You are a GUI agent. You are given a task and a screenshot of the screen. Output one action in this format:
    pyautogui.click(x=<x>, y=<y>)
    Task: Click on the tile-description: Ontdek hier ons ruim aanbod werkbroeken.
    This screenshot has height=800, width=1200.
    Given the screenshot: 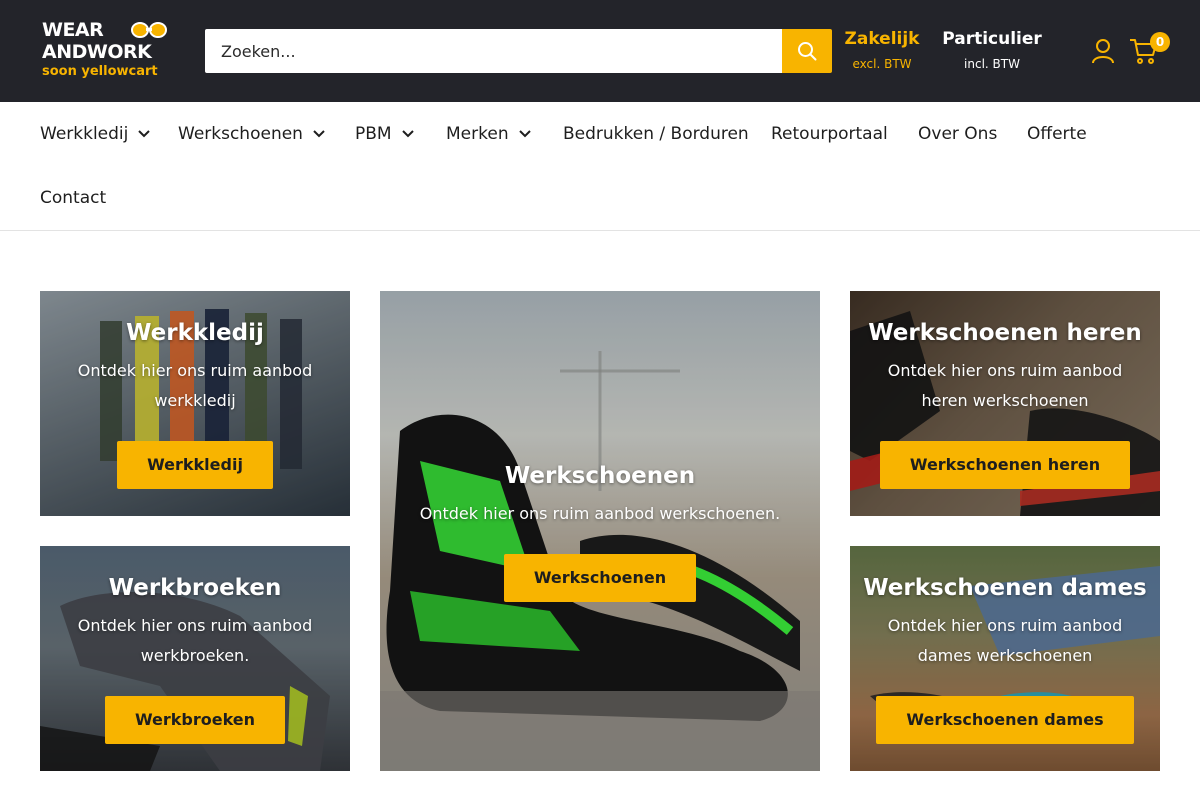 What is the action you would take?
    pyautogui.click(x=195, y=640)
    